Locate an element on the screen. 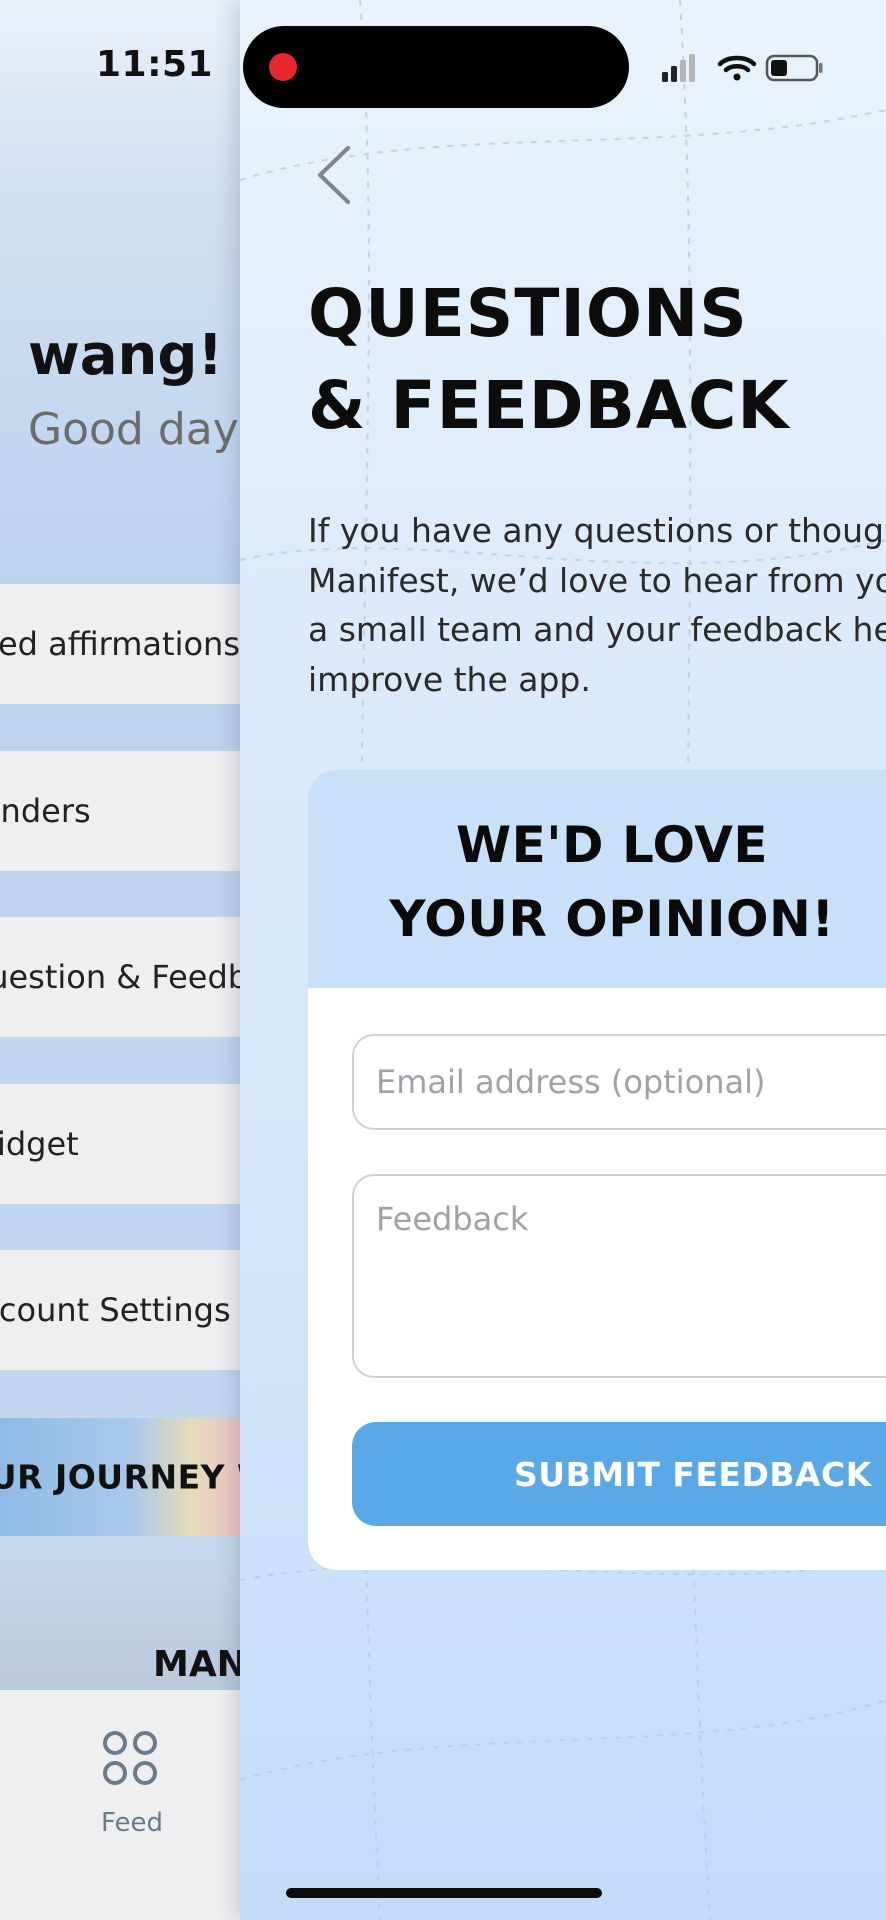  menu-item-label: Saved affirmations is located at coordinates (120, 644).